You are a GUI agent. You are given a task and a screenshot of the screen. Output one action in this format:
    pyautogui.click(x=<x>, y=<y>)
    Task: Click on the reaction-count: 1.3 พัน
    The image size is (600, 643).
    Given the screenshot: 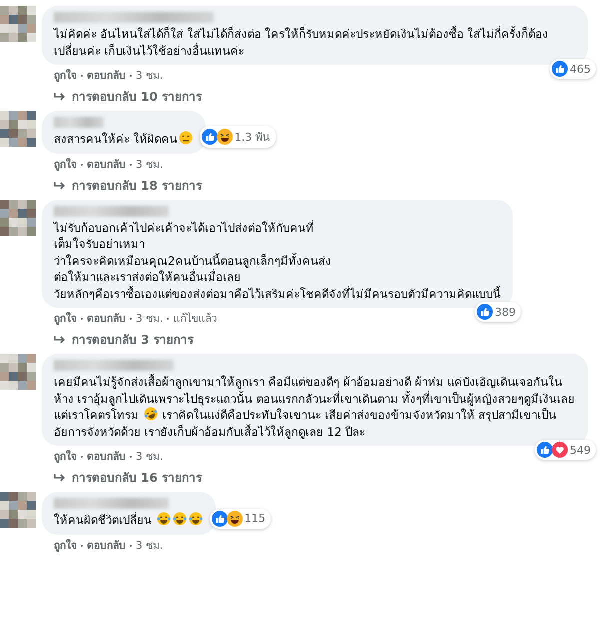 What is the action you would take?
    pyautogui.click(x=252, y=138)
    